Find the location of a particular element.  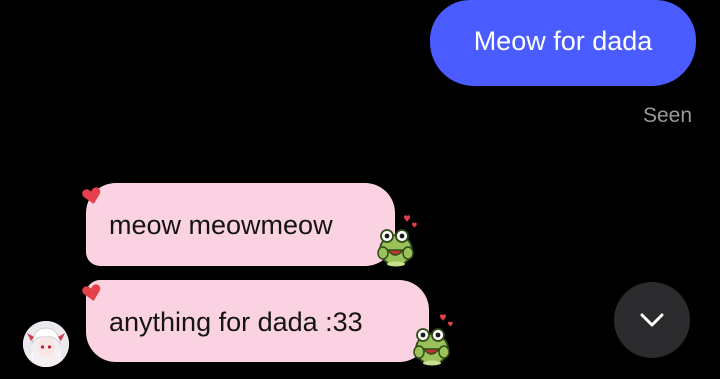

sender-avatar is located at coordinates (46, 344).